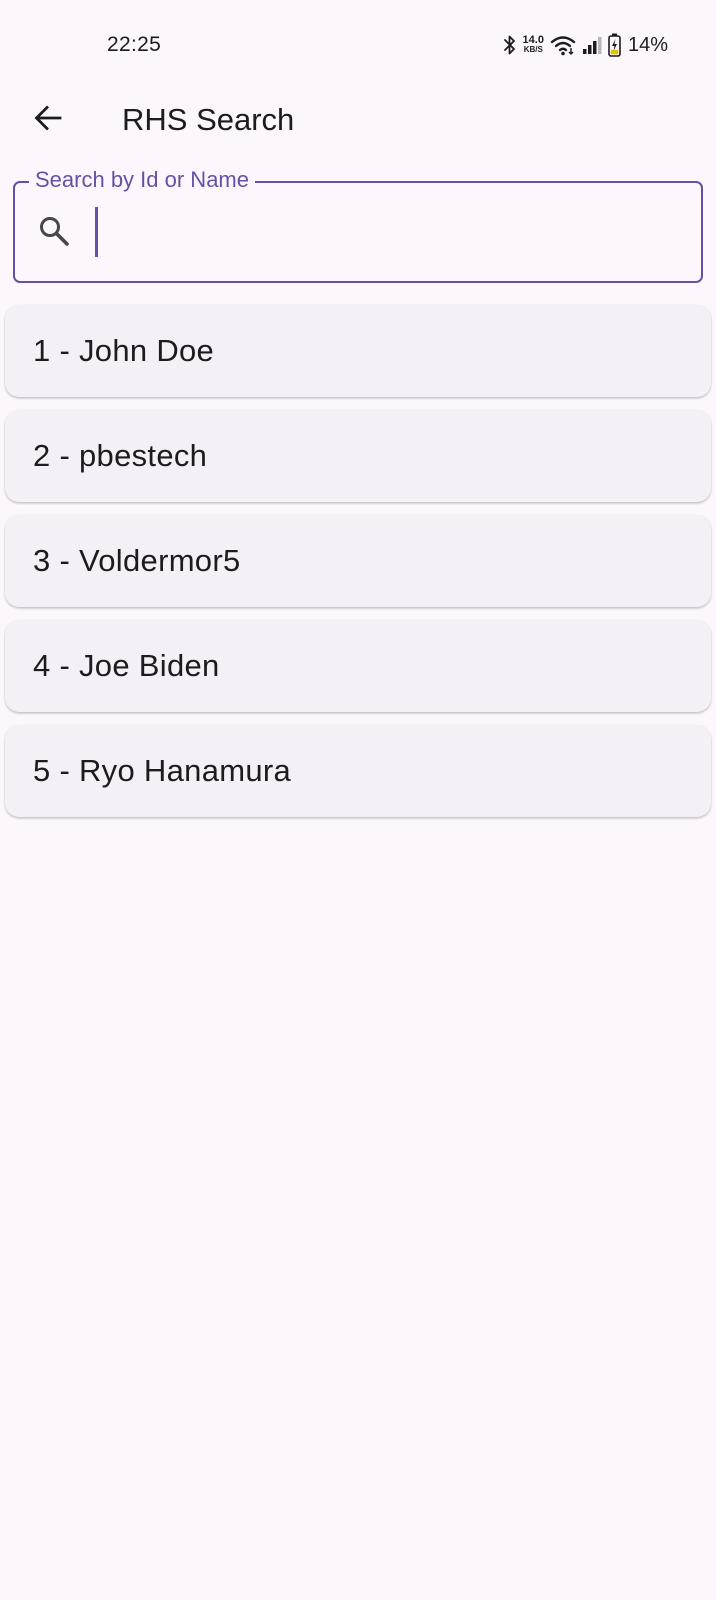 The height and width of the screenshot is (1600, 716). Describe the element at coordinates (55, 232) in the screenshot. I see `search-icon` at that location.